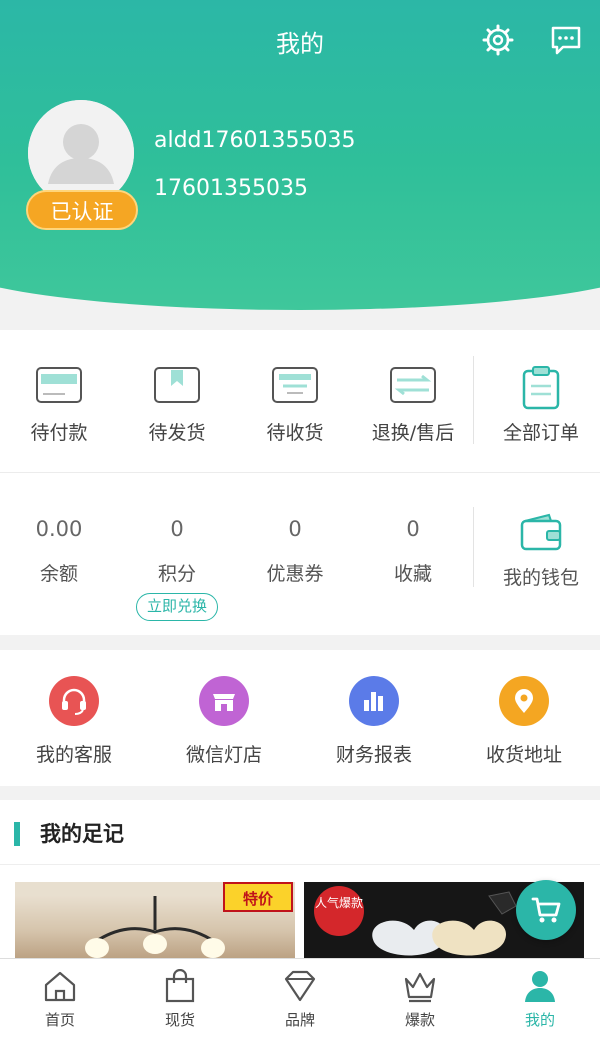 The image size is (600, 1038). Describe the element at coordinates (59, 385) in the screenshot. I see `wallet-card-icon` at that location.